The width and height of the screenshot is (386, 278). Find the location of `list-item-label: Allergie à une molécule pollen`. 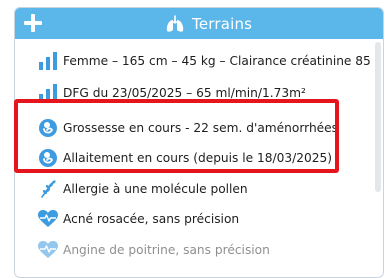

list-item-label: Allergie à une molécule pollen is located at coordinates (155, 189).